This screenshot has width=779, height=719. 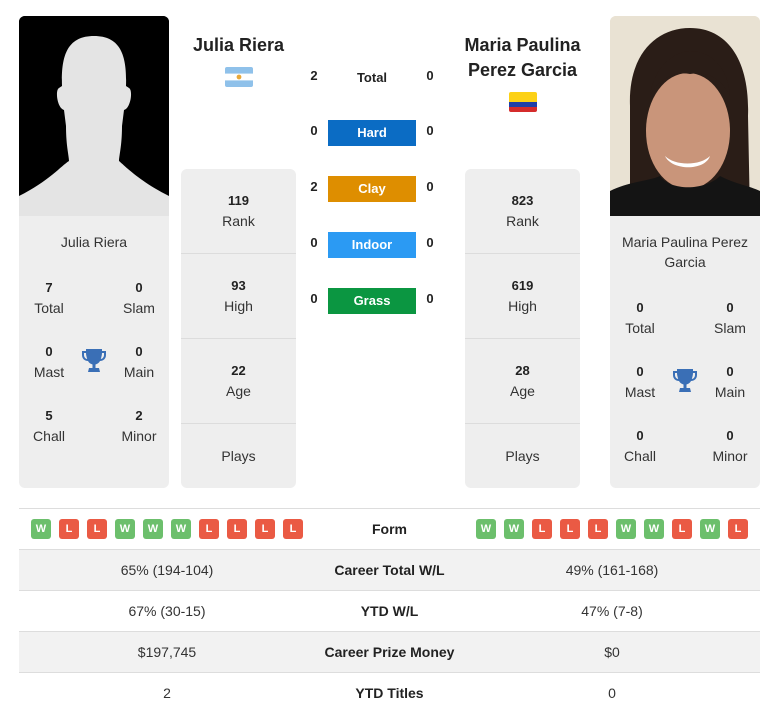 What do you see at coordinates (167, 529) in the screenshot?
I see `form-left: WLLWWWLLLL` at bounding box center [167, 529].